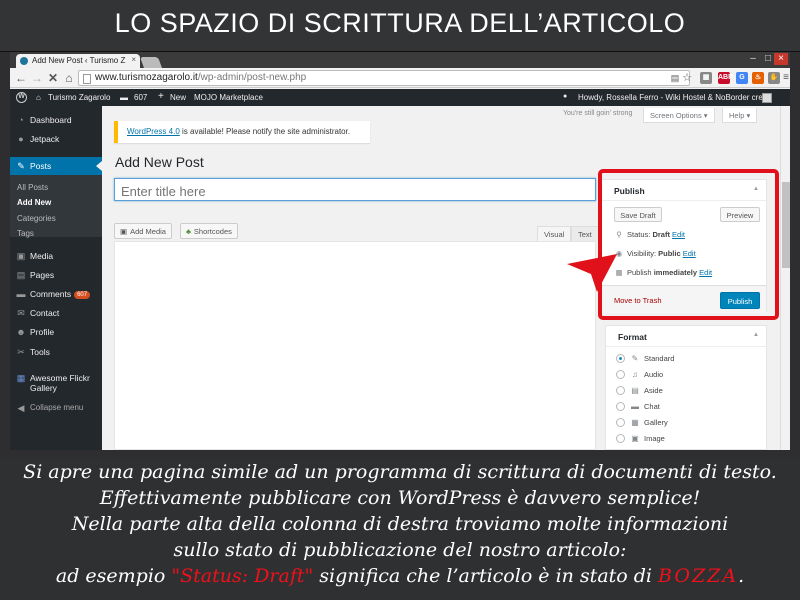 Image resolution: width=800 pixels, height=600 pixels. What do you see at coordinates (774, 78) in the screenshot?
I see `hand-icon: ✋` at bounding box center [774, 78].